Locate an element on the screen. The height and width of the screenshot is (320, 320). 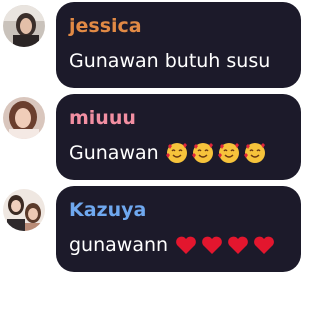
message-text: Gunawan butuh susu is located at coordinates (185, 61).